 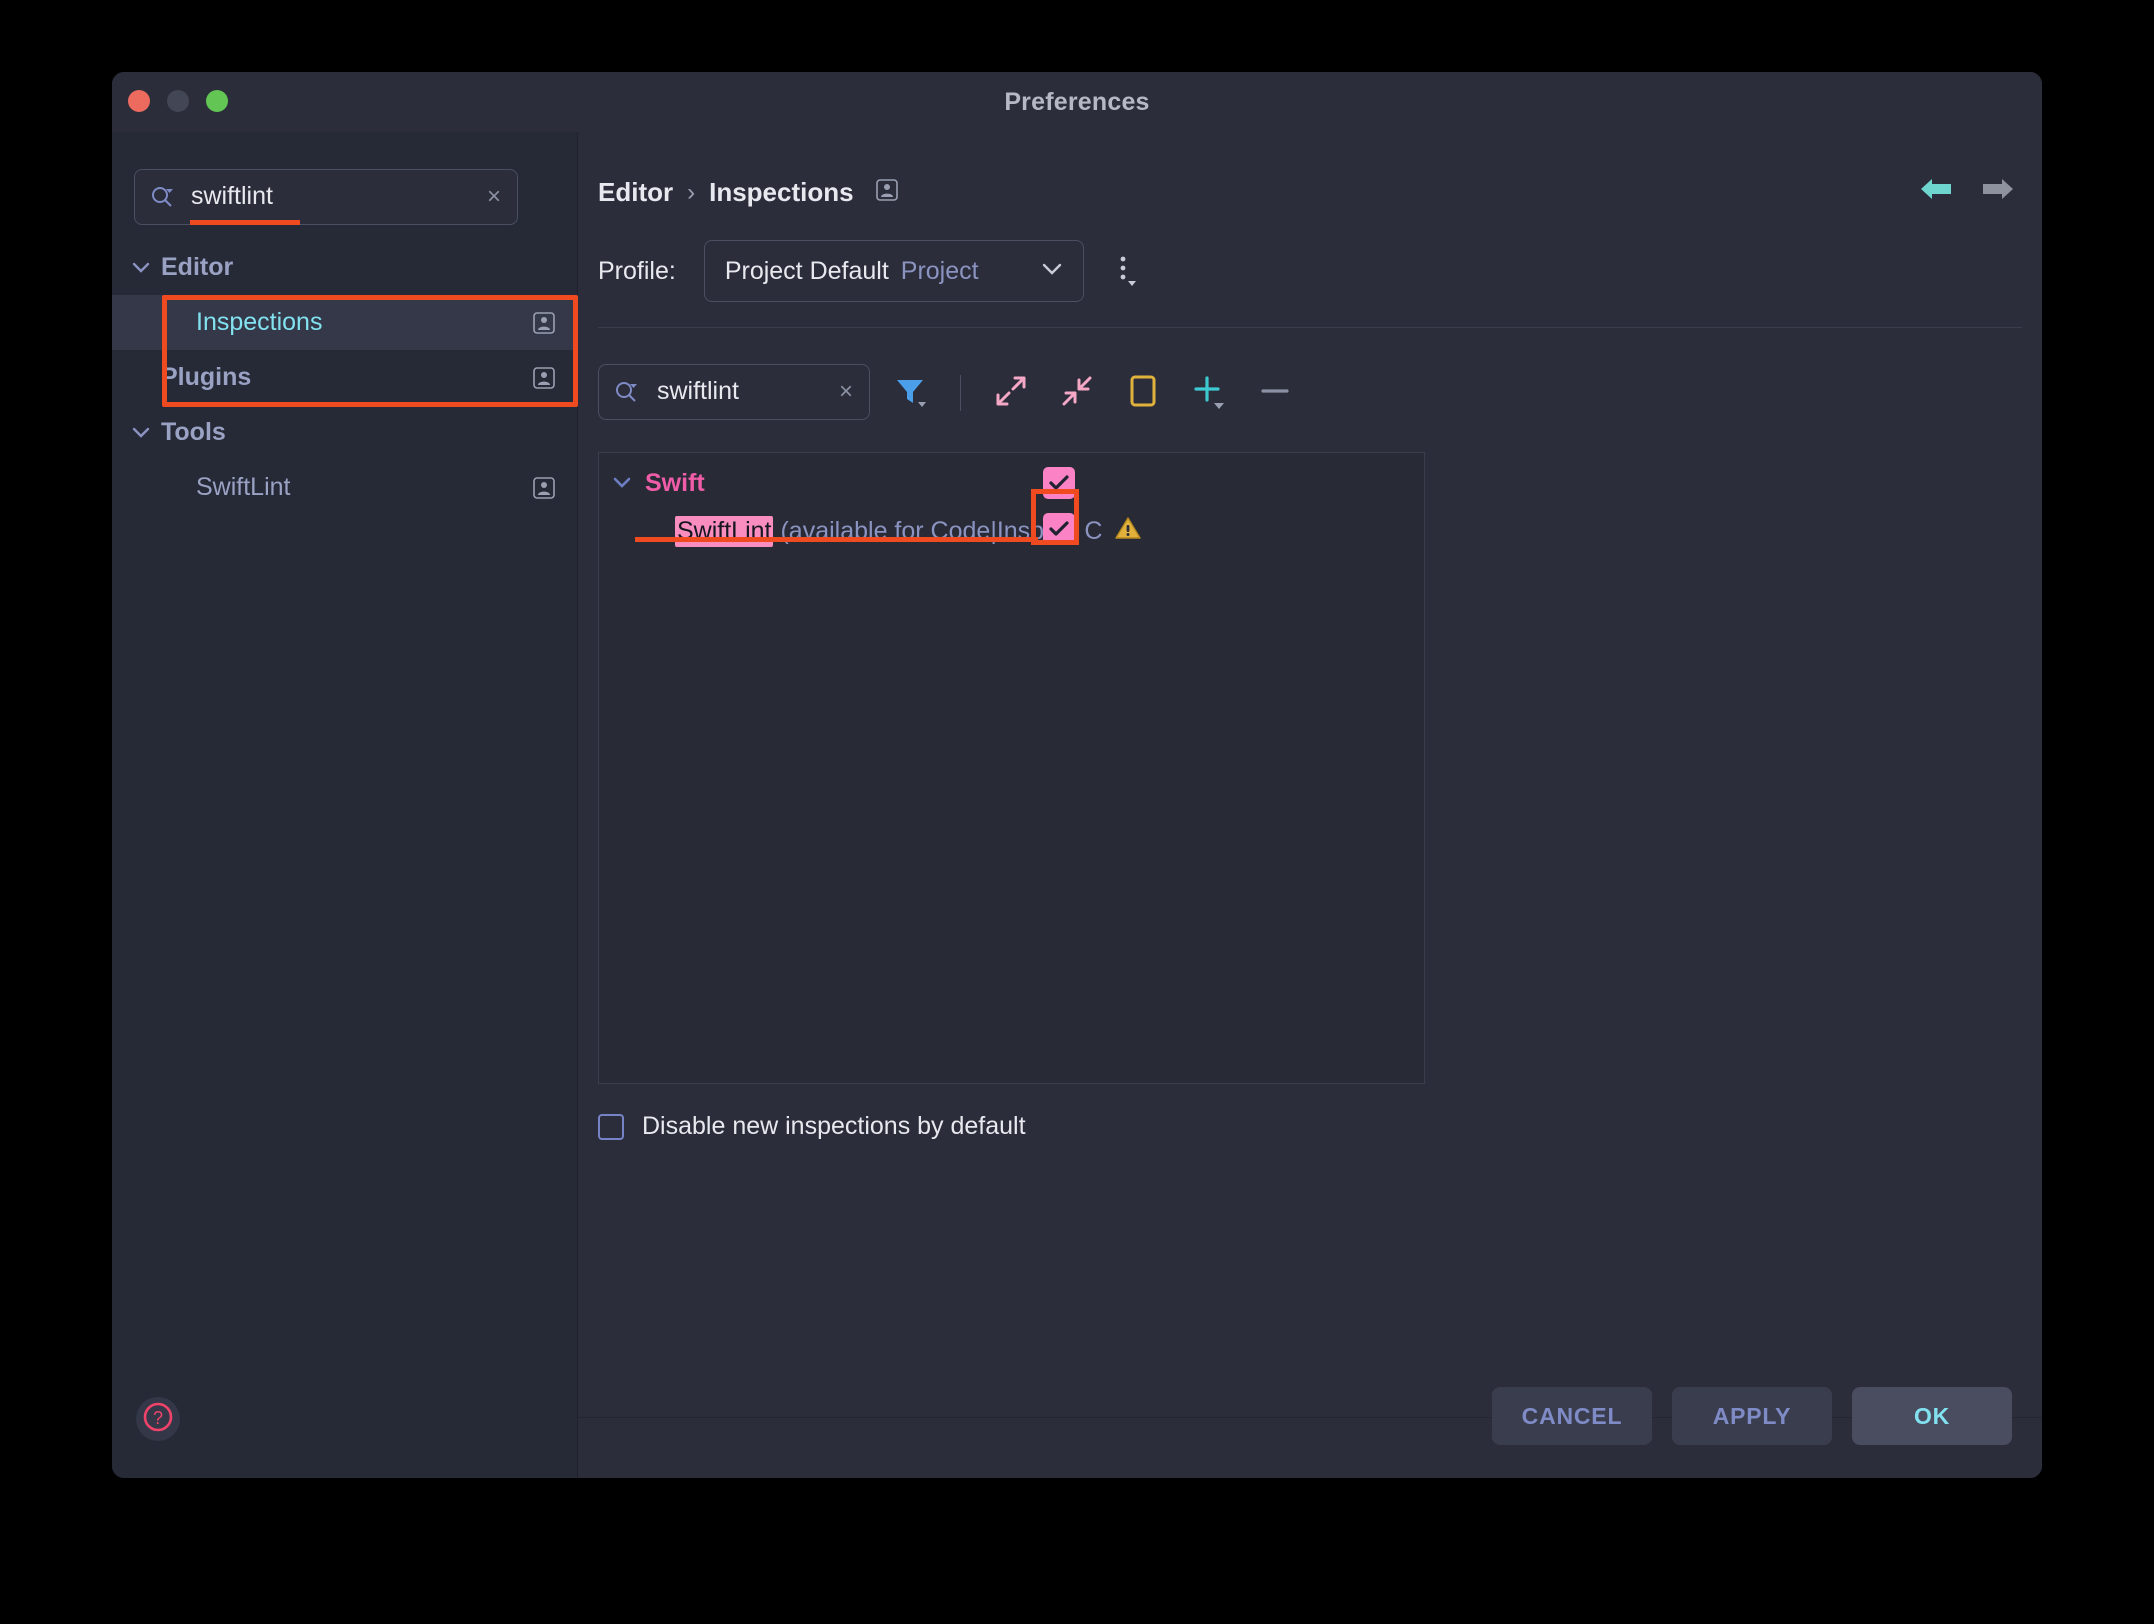 I want to click on disable-new-inspections-checkbox: Disable new inspections by default, so click(x=812, y=1126).